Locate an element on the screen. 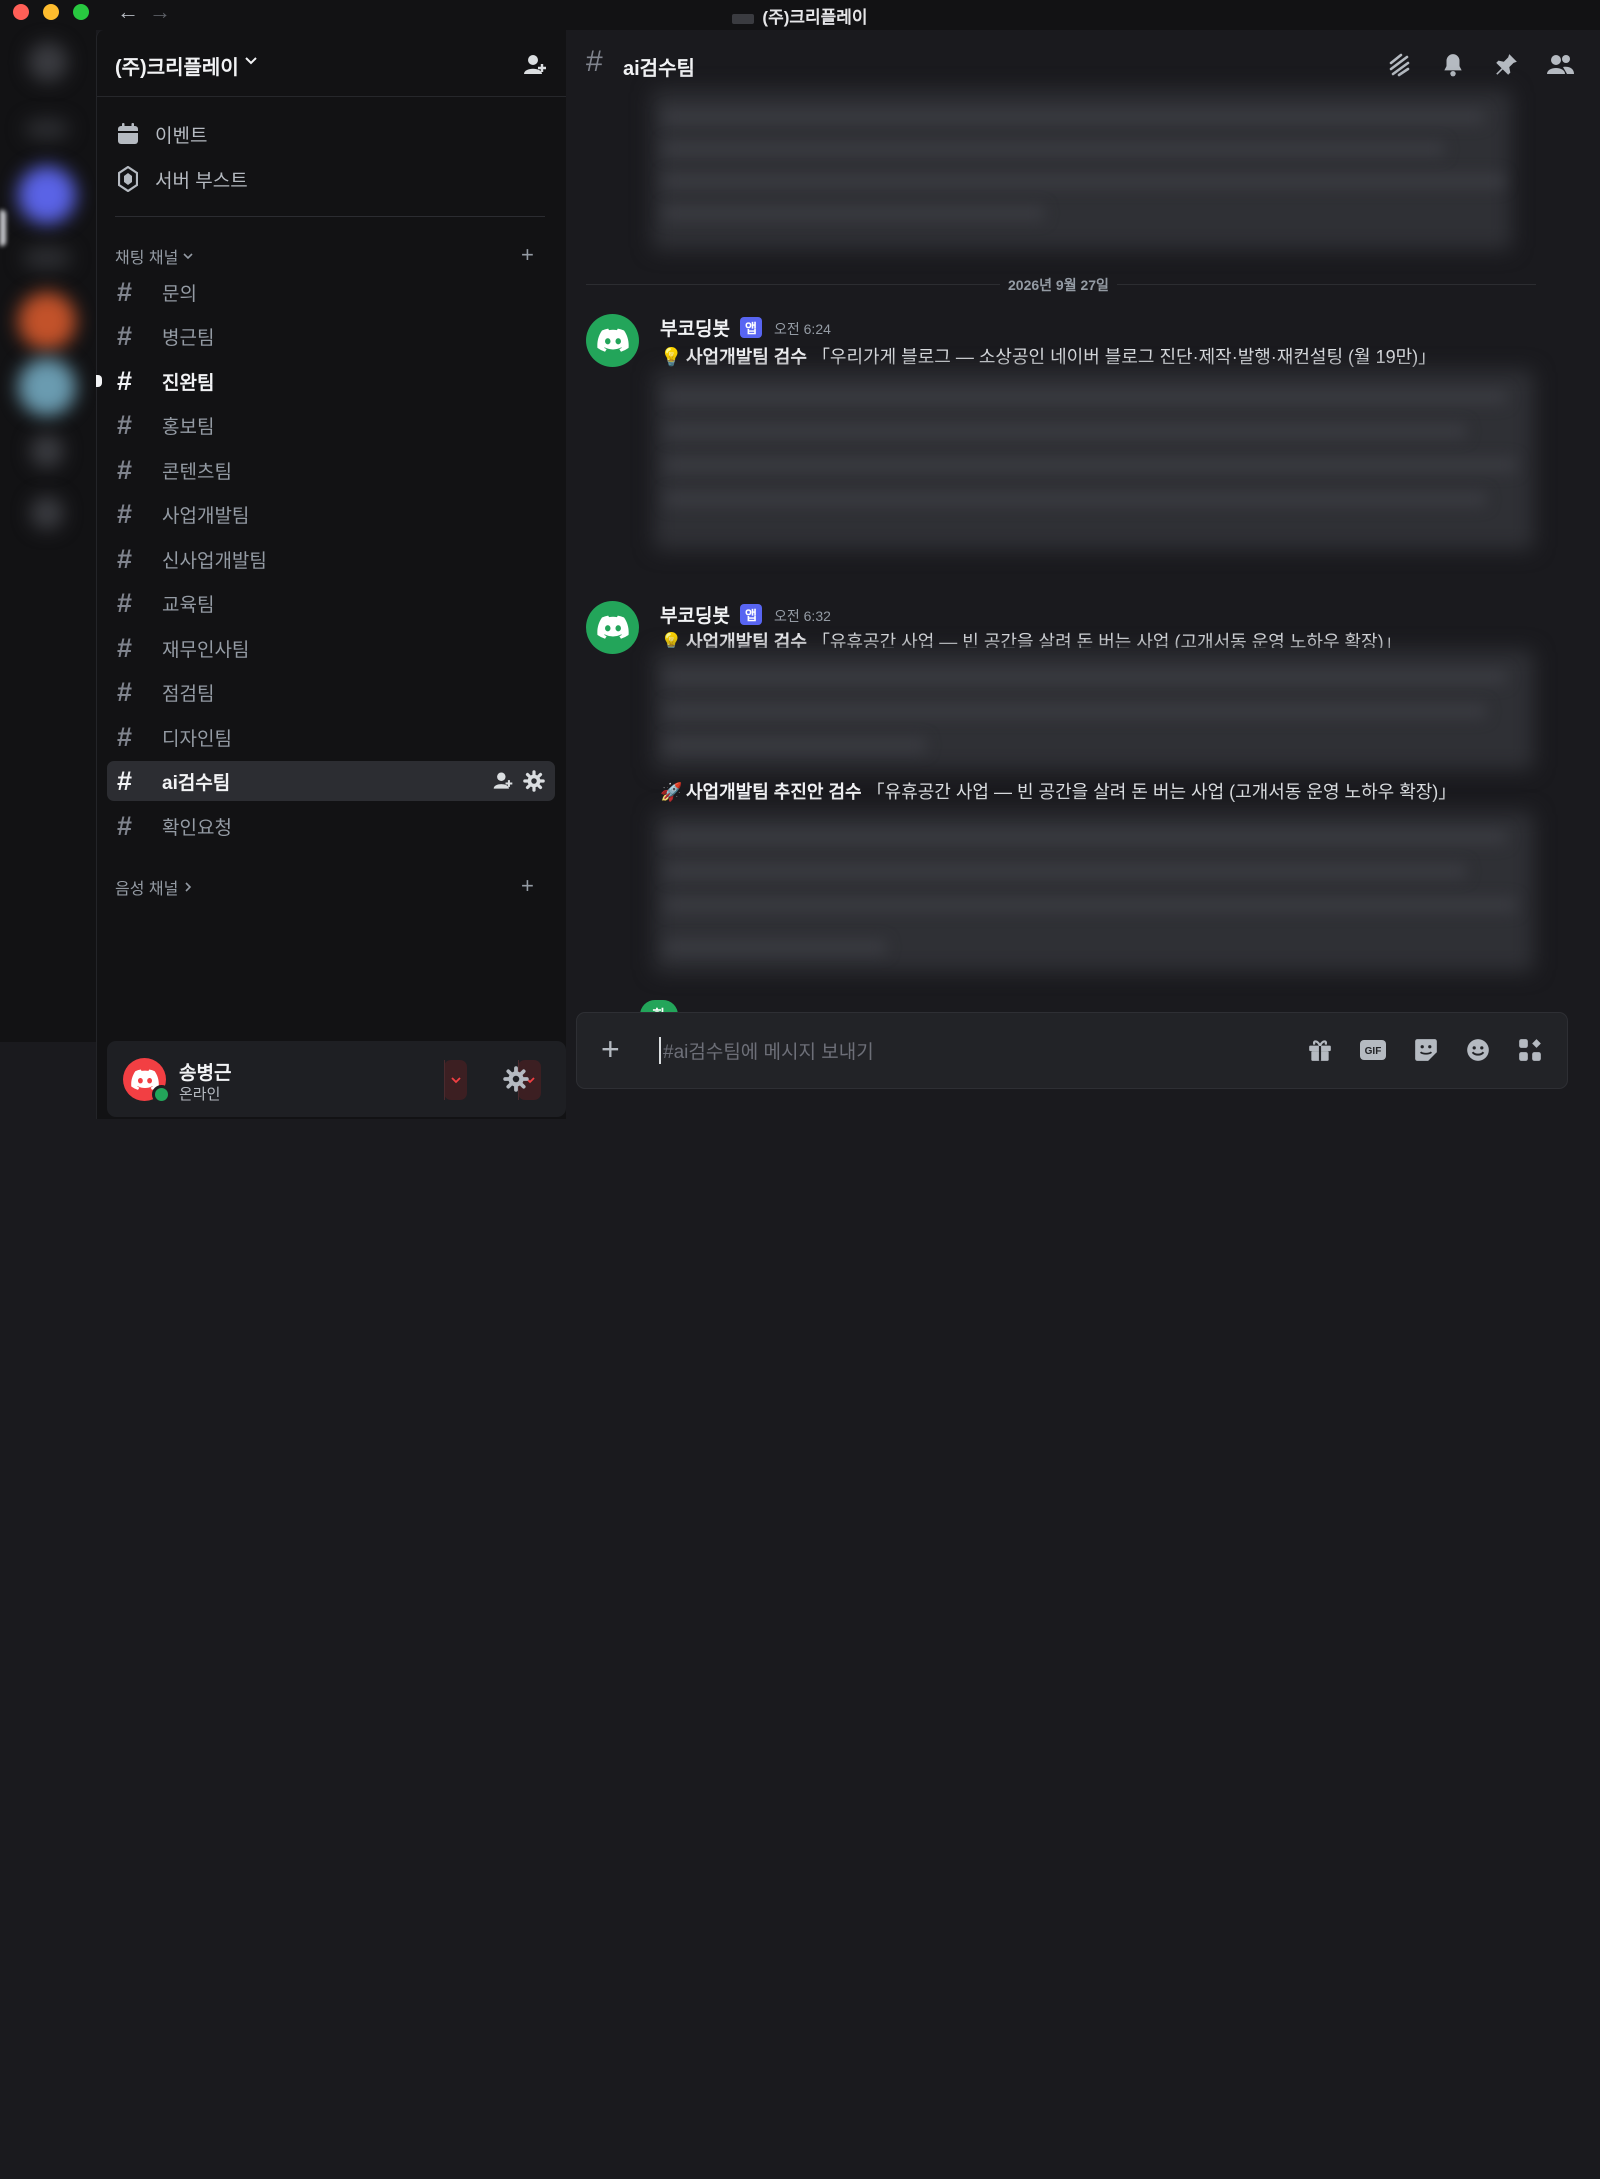 The image size is (1600, 2179). events-link: 이벤트 is located at coordinates (161, 134).